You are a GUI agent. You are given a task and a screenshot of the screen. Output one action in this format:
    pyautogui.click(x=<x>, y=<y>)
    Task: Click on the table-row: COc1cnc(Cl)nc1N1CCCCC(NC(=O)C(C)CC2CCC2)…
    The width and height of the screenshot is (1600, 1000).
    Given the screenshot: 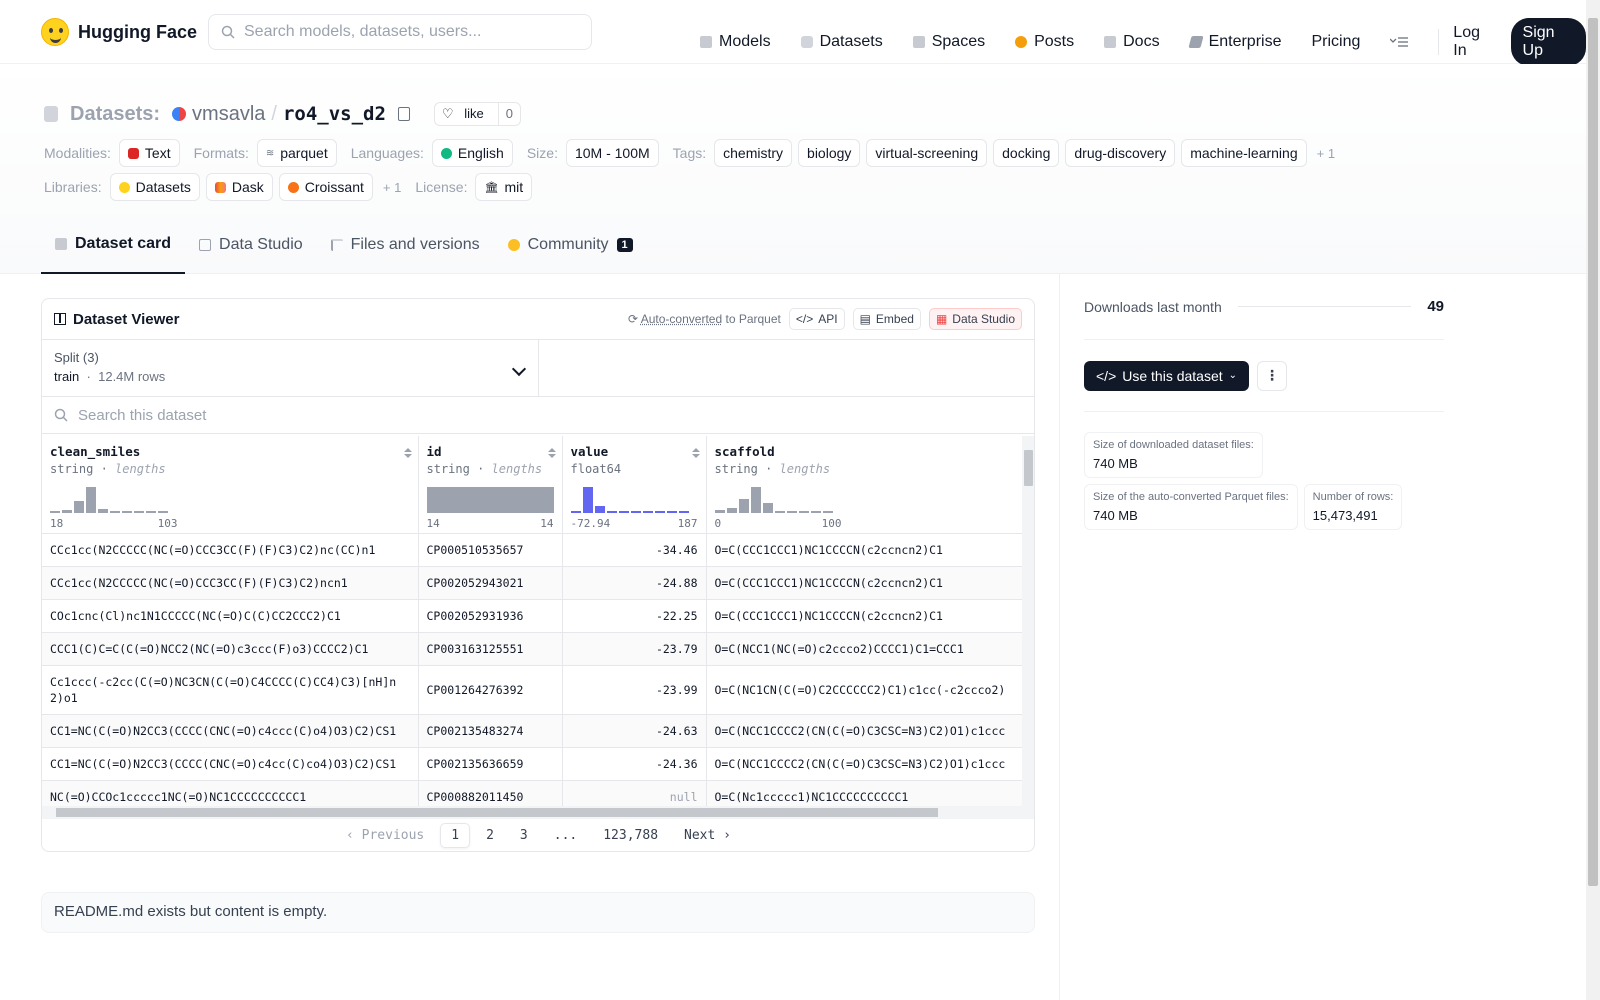 What is the action you would take?
    pyautogui.click(x=532, y=616)
    